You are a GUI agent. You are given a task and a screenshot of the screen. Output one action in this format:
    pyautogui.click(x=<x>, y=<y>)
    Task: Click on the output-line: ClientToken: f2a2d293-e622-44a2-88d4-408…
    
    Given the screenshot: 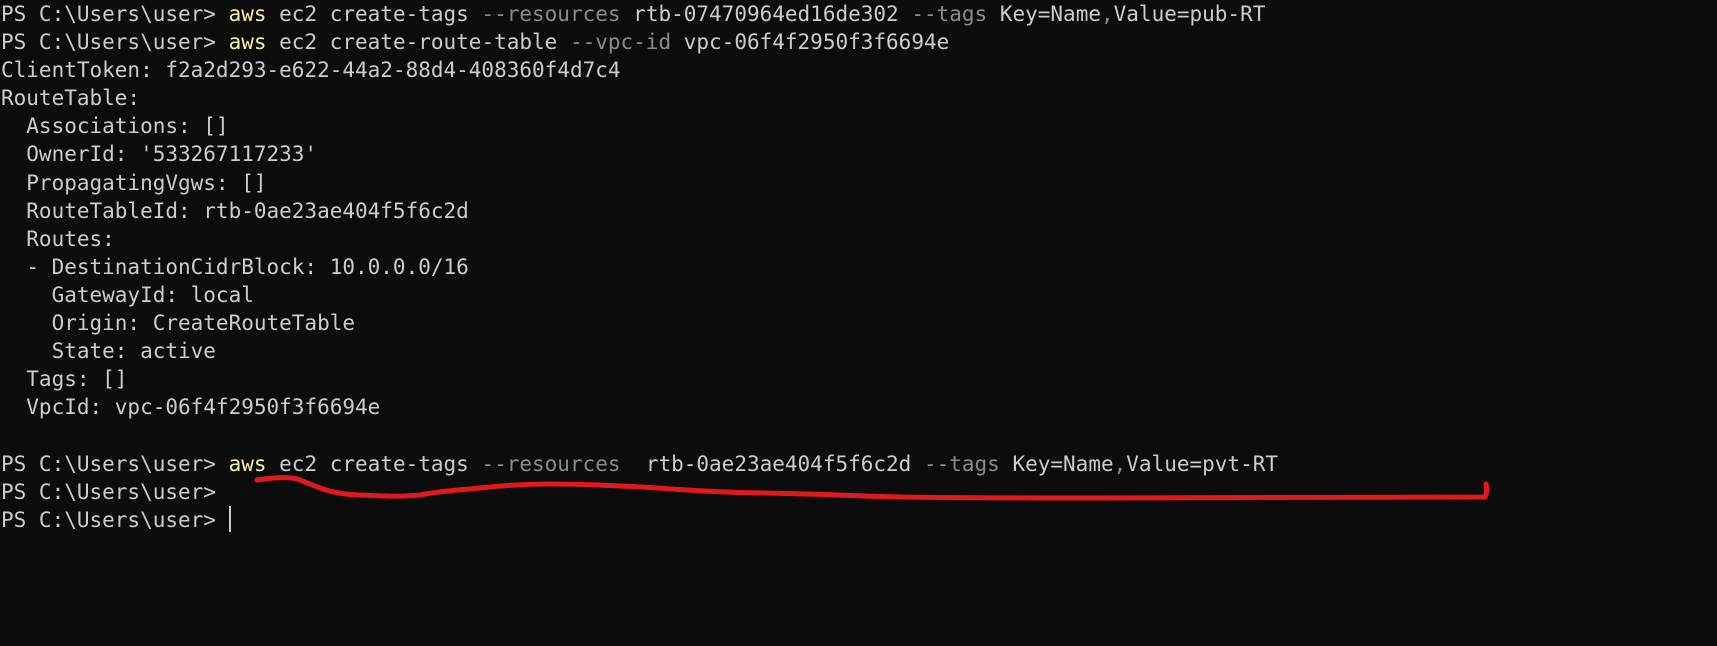 What is the action you would take?
    pyautogui.click(x=311, y=70)
    